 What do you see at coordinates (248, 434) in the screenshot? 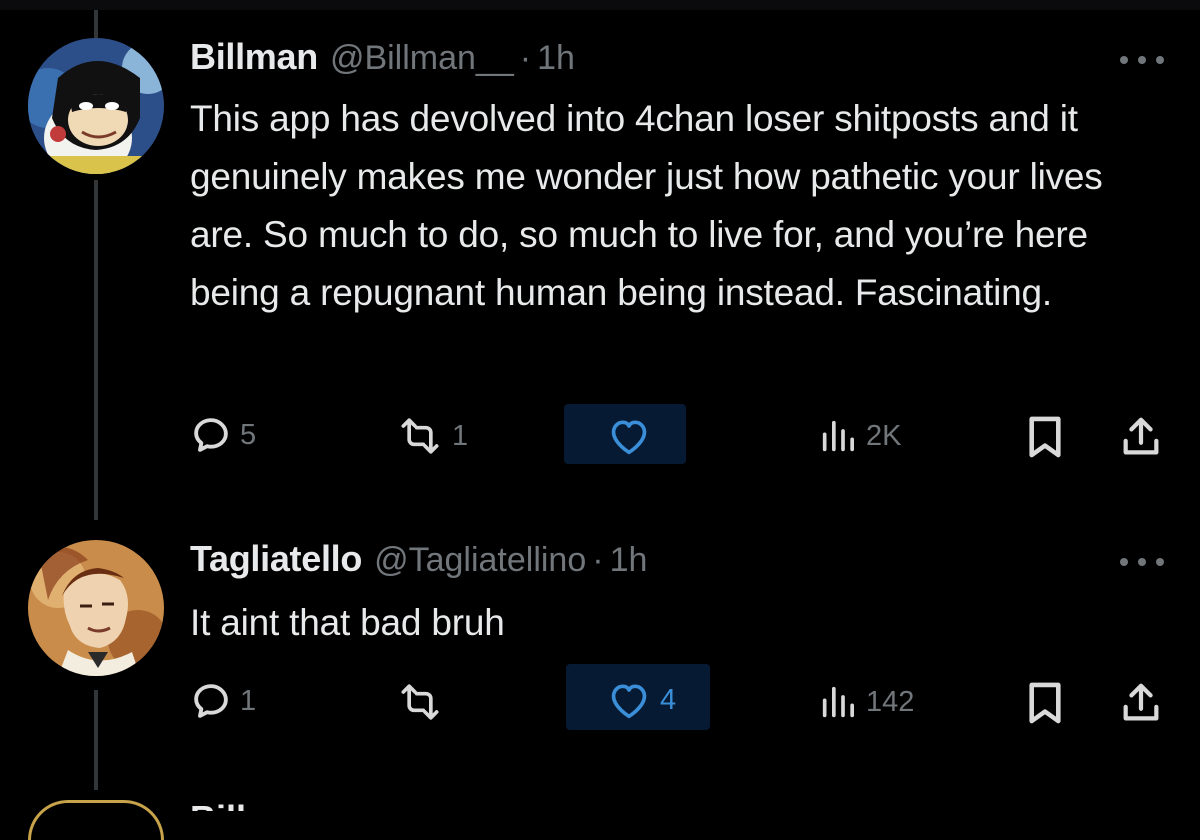
I see `reply-count: 5` at bounding box center [248, 434].